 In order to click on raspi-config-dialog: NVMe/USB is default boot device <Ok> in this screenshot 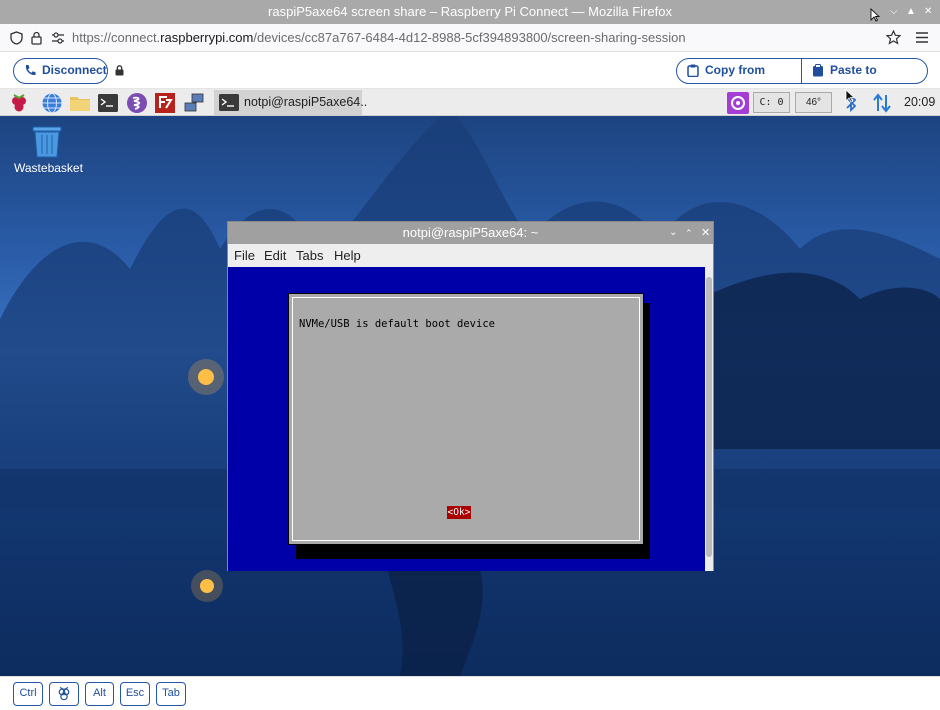, I will do `click(466, 419)`.